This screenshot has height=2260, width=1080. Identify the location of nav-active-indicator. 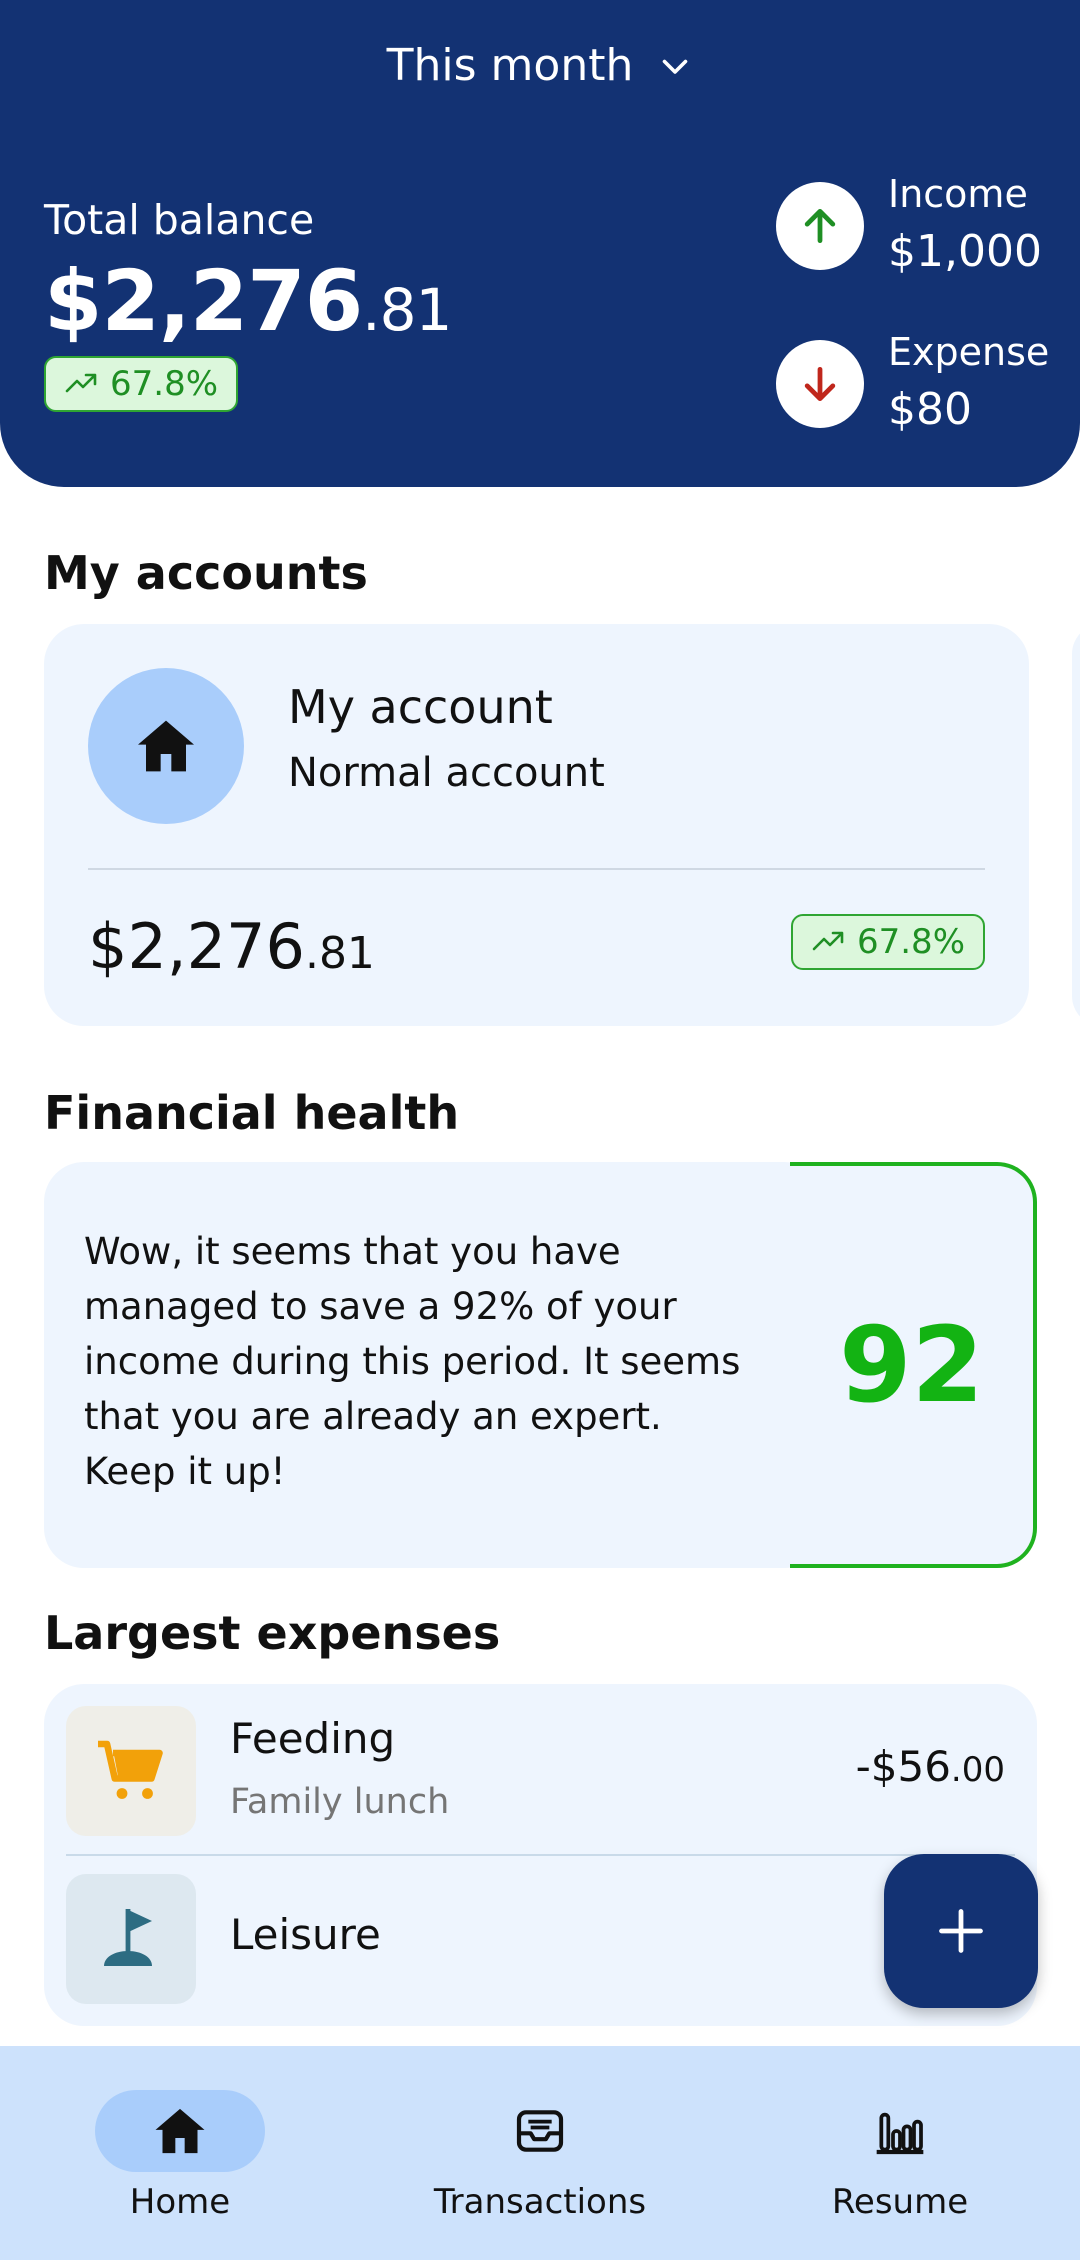
(180, 2131).